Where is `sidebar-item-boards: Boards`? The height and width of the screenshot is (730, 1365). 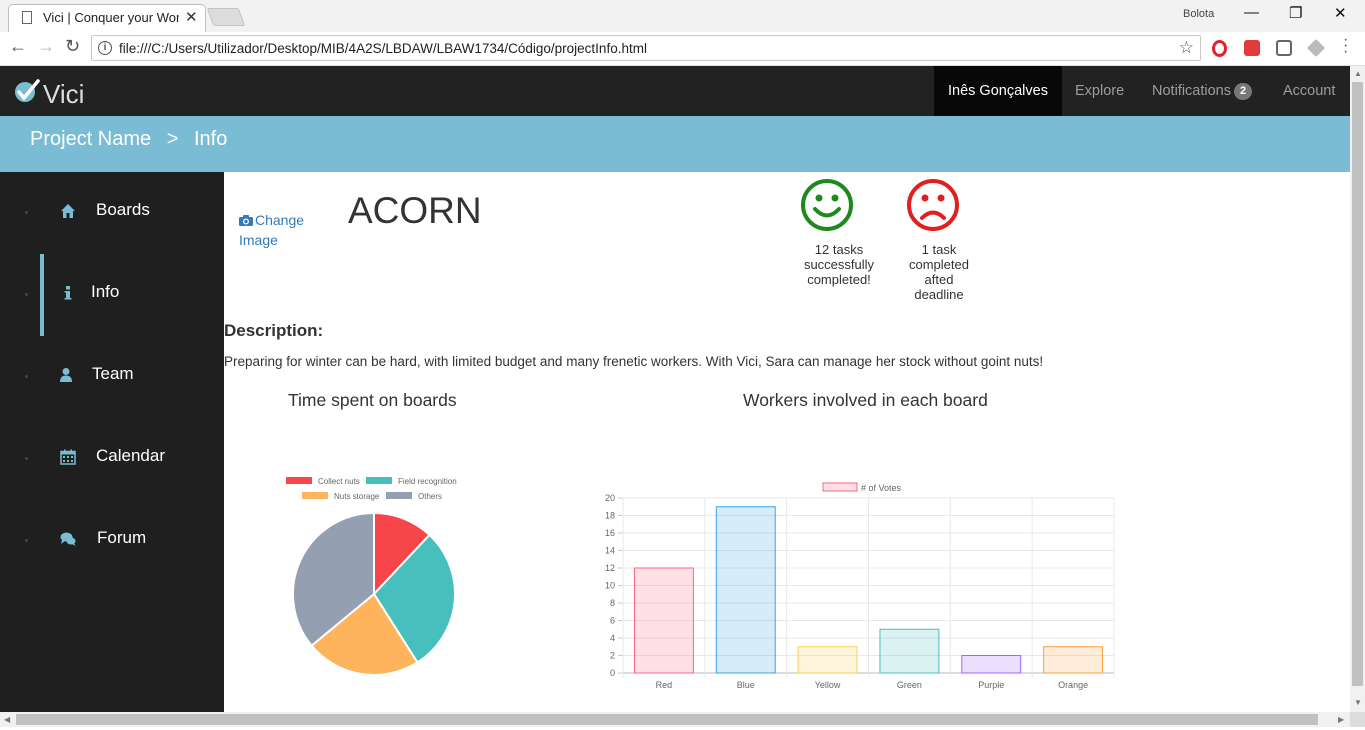
sidebar-item-boards: Boards is located at coordinates (112, 213).